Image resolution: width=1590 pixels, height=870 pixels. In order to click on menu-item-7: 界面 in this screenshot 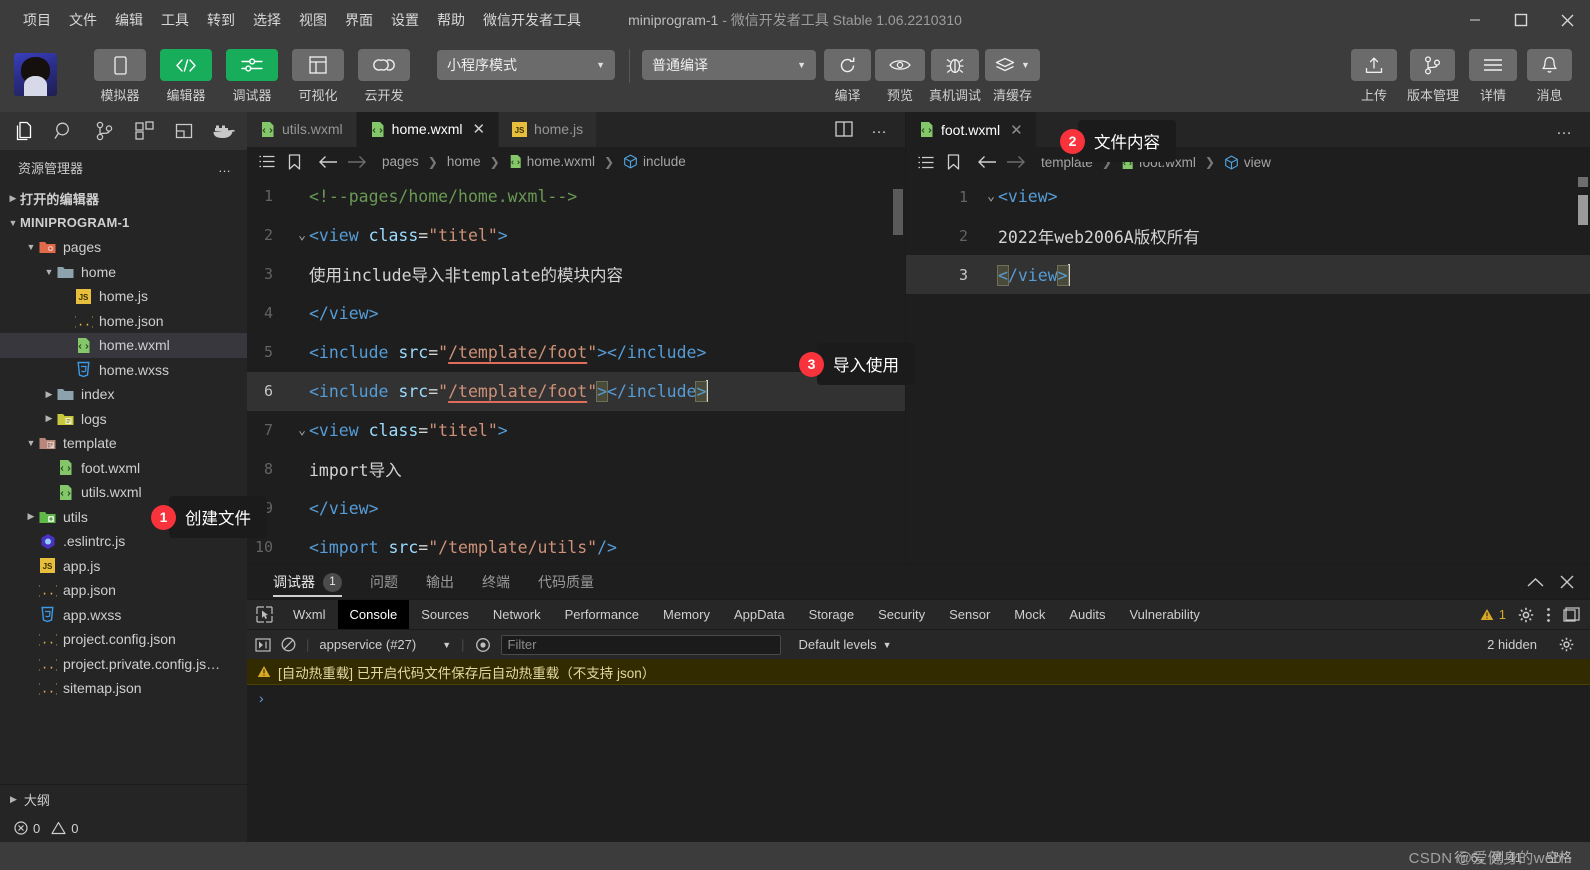, I will do `click(359, 20)`.